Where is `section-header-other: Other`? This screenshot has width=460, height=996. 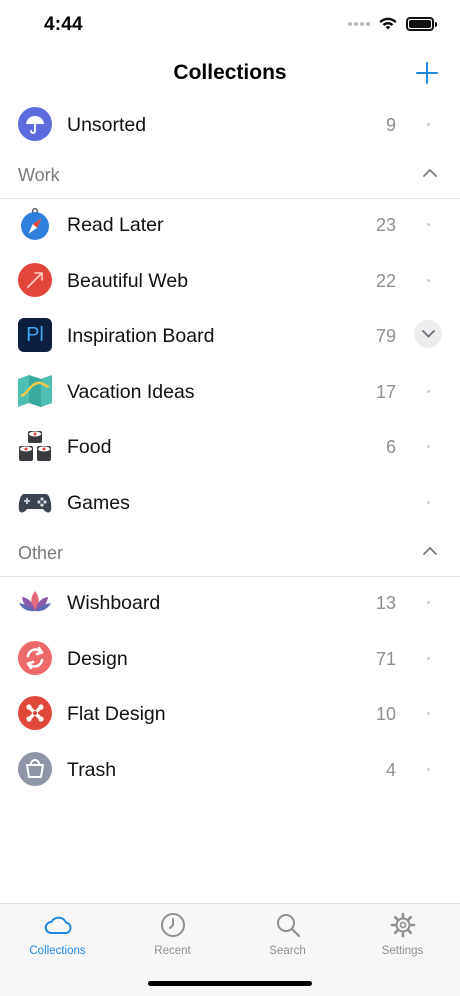
section-header-other: Other is located at coordinates (230, 554).